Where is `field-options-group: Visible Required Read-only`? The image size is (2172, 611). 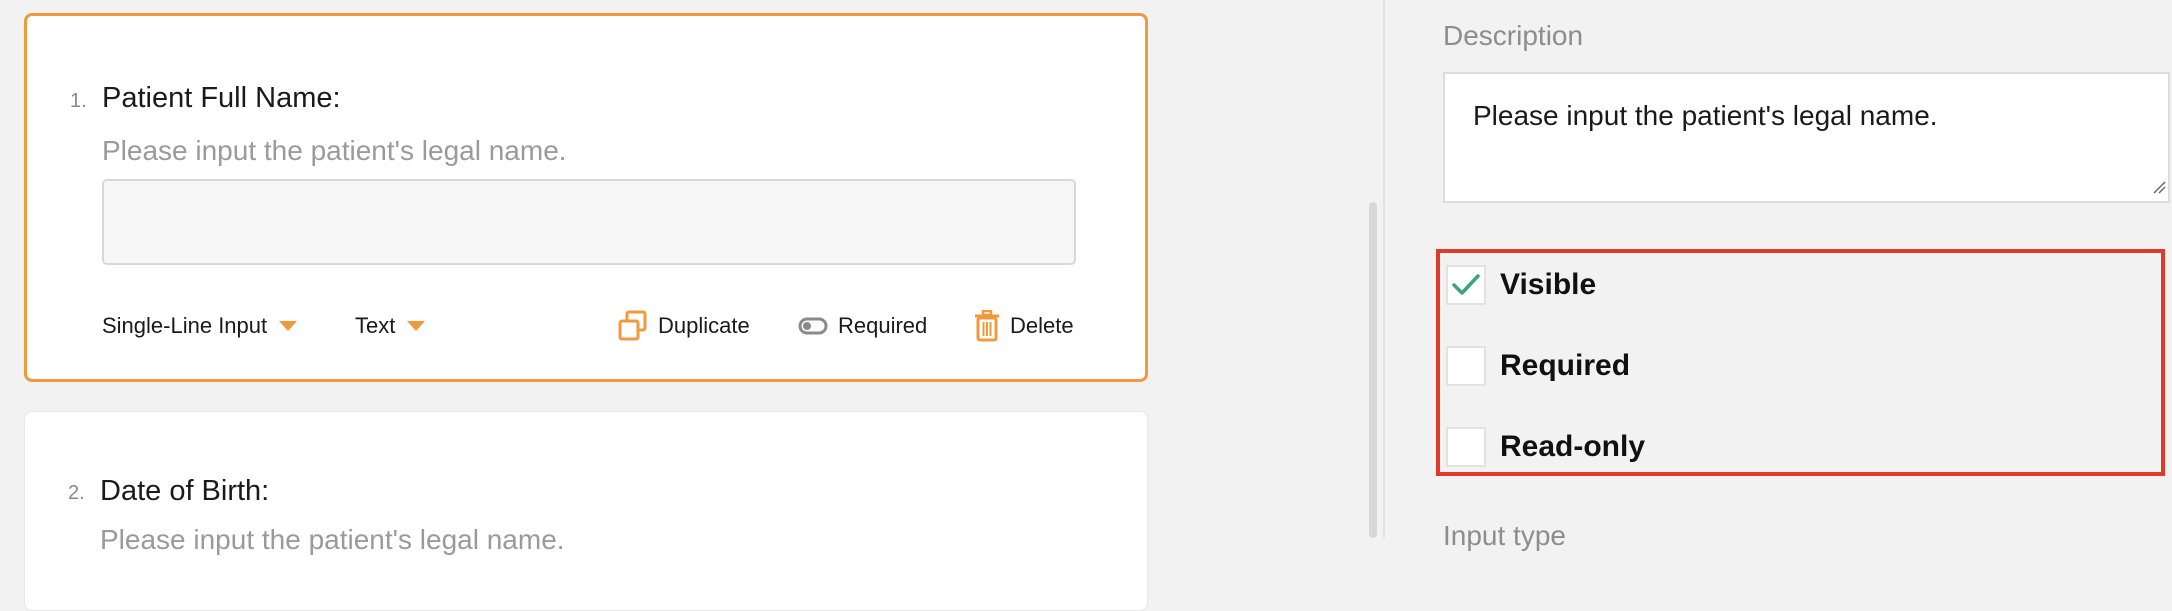 field-options-group: Visible Required Read-only is located at coordinates (1800, 362).